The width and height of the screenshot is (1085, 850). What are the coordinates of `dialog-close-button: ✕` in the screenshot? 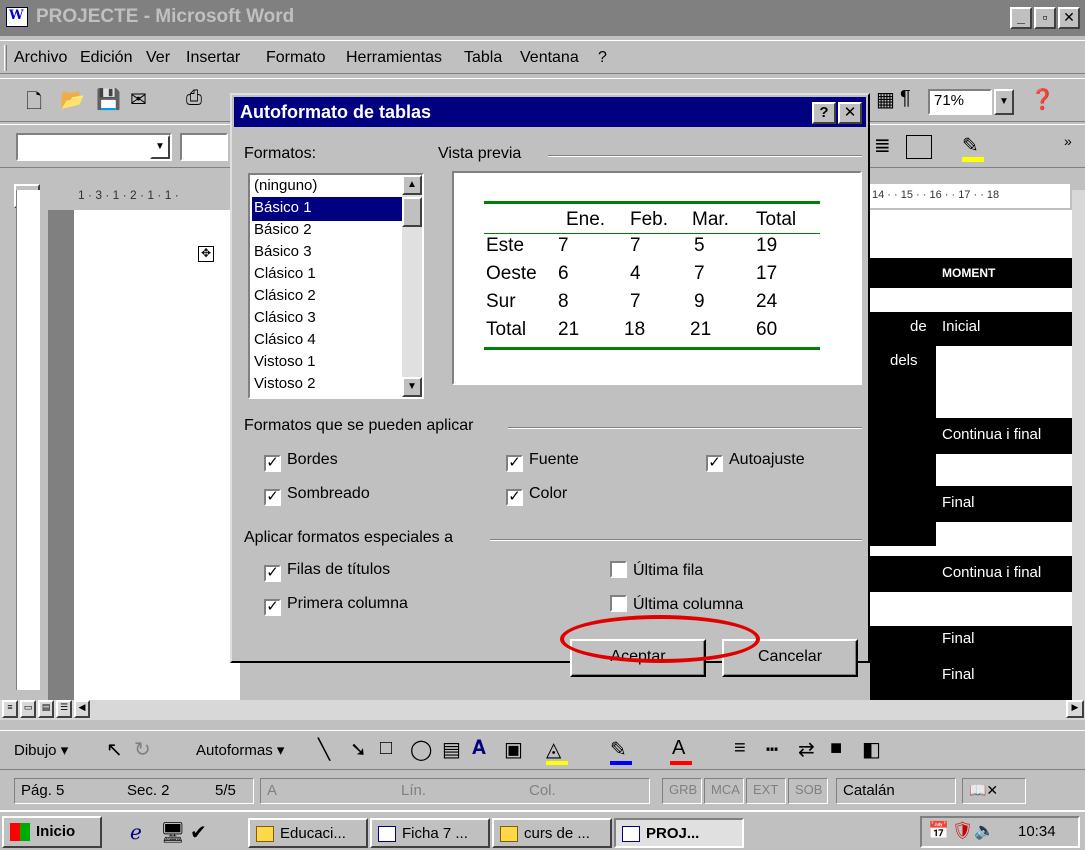 It's located at (850, 113).